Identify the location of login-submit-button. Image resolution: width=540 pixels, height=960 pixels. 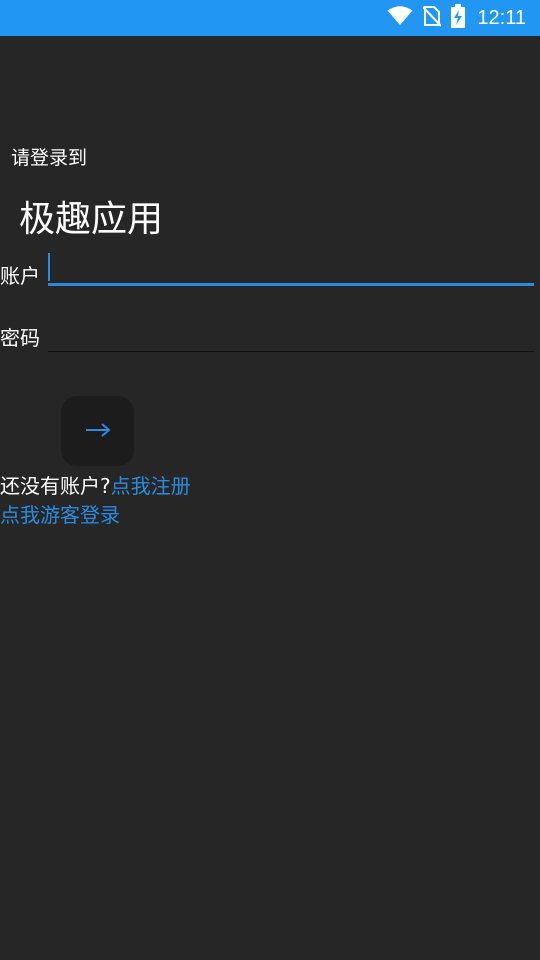
(97, 431).